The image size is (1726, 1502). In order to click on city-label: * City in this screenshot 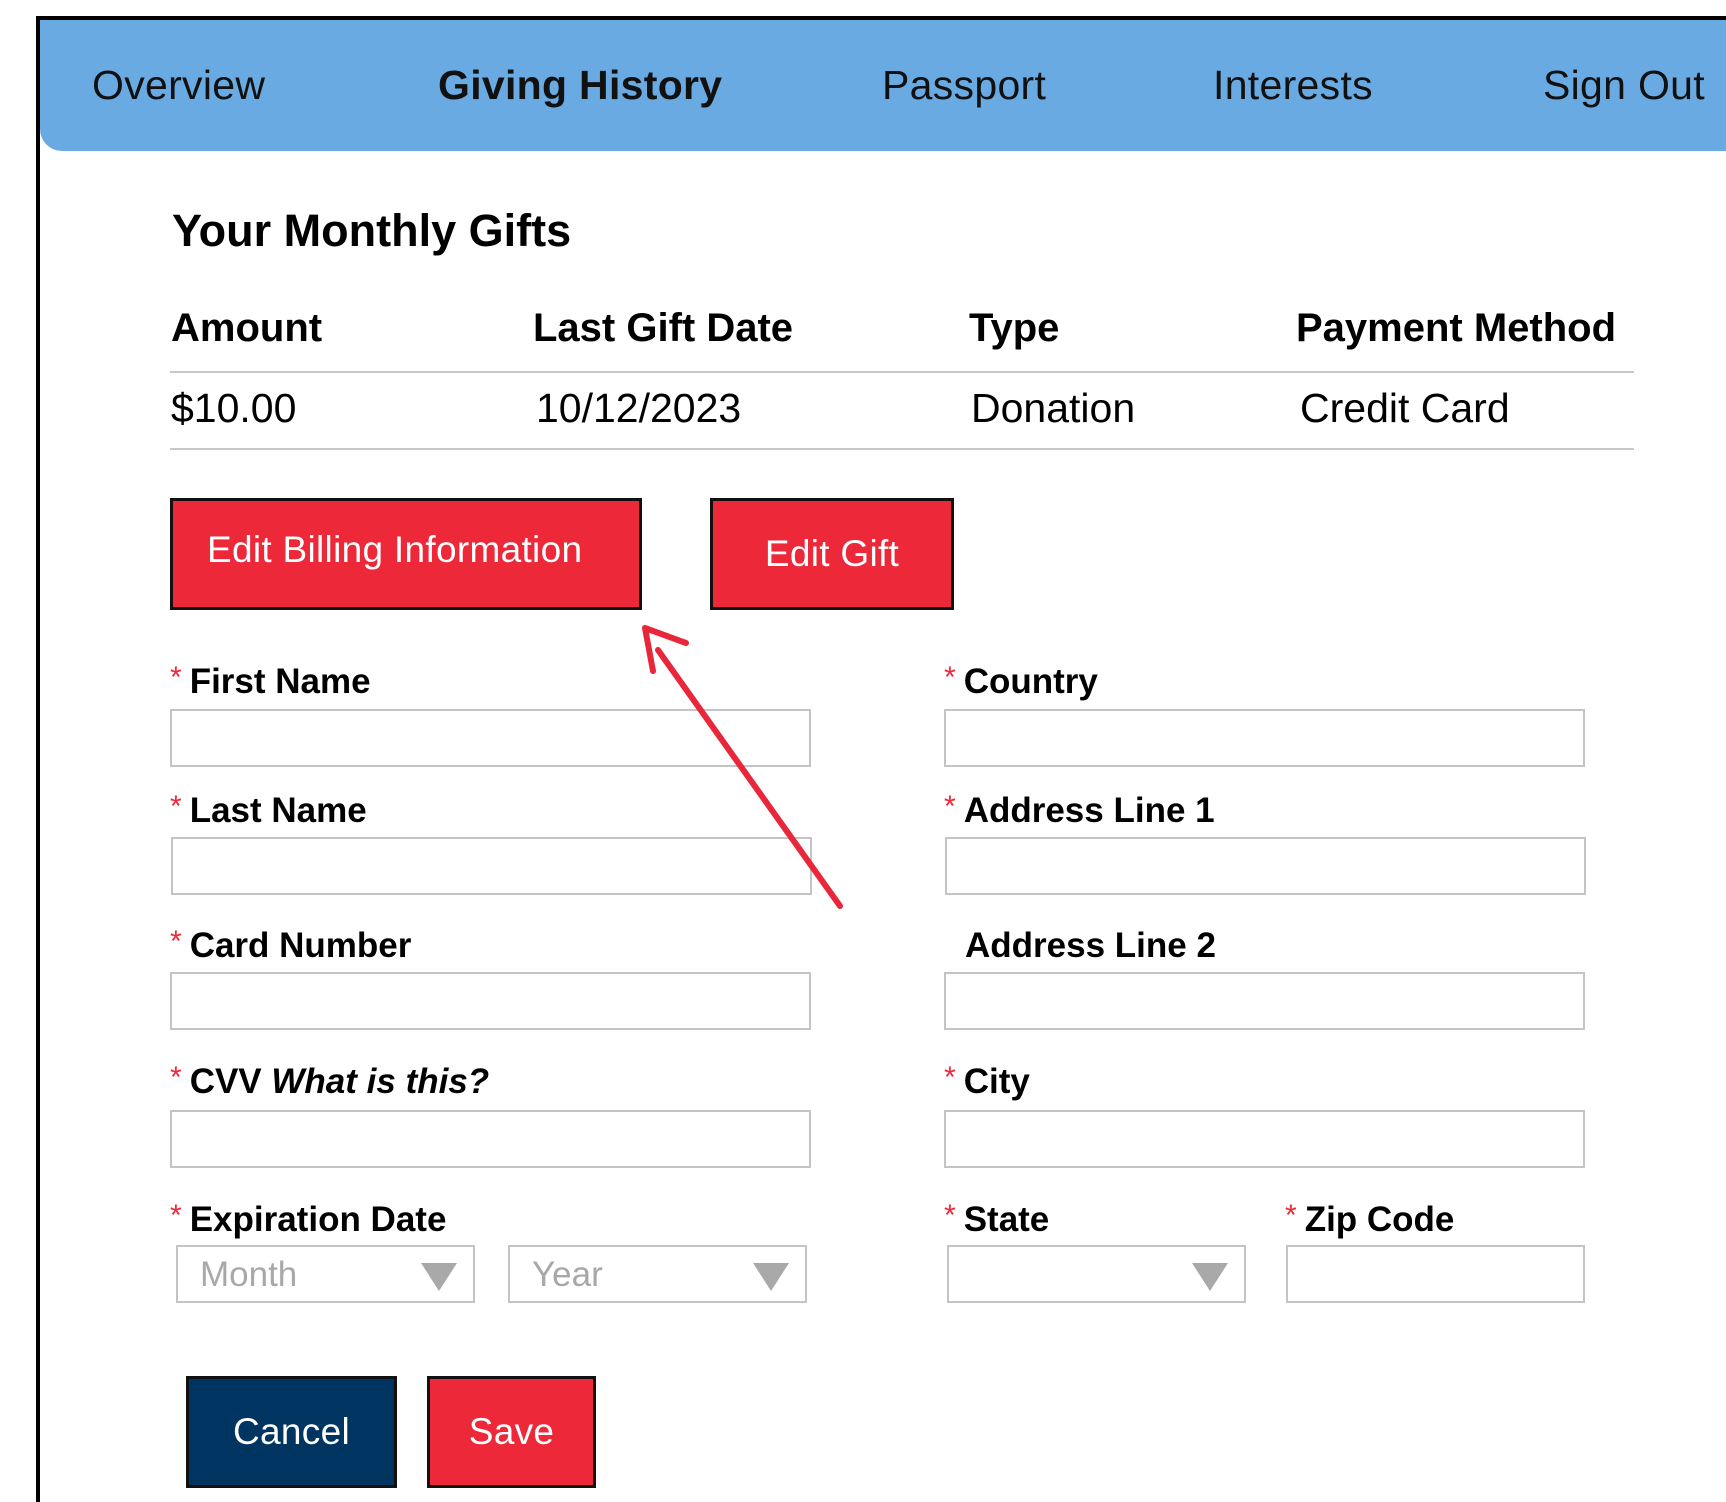, I will do `click(987, 1081)`.